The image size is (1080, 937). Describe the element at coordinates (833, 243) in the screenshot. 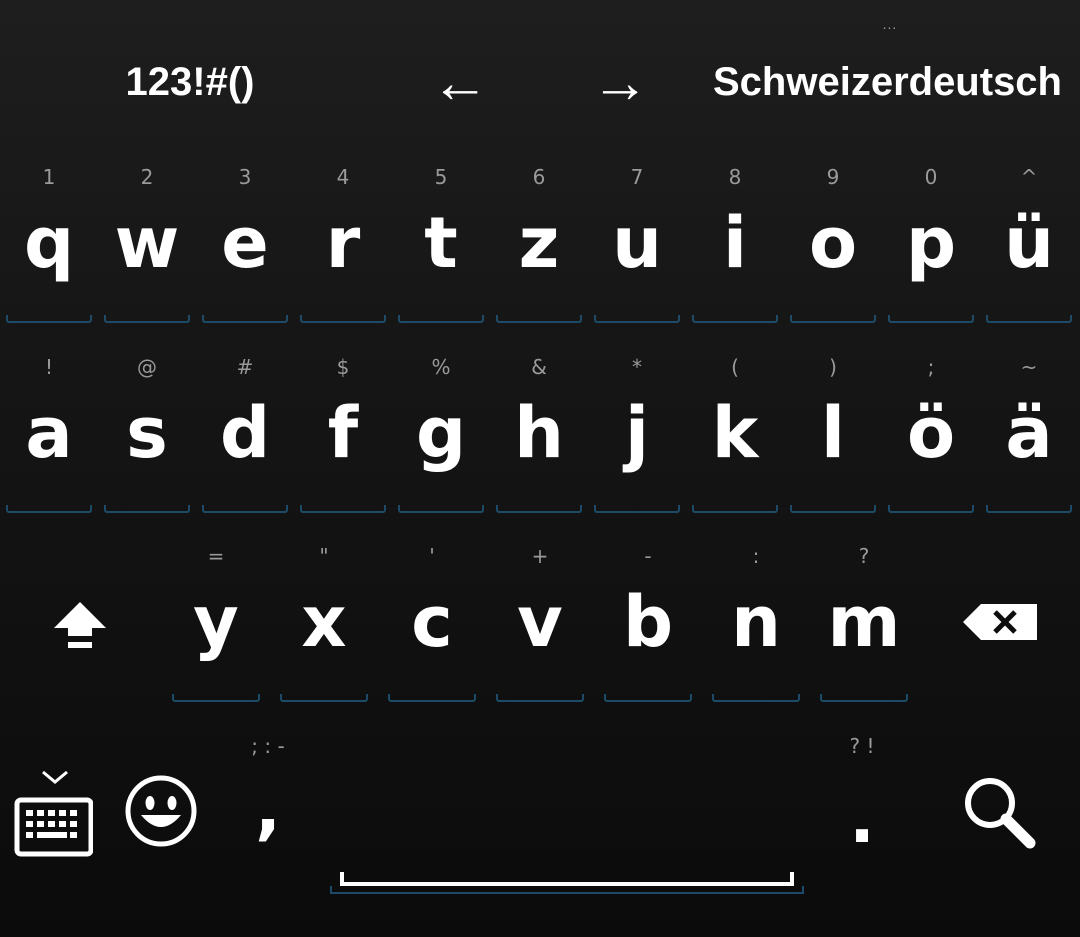

I see `key-label: o` at that location.